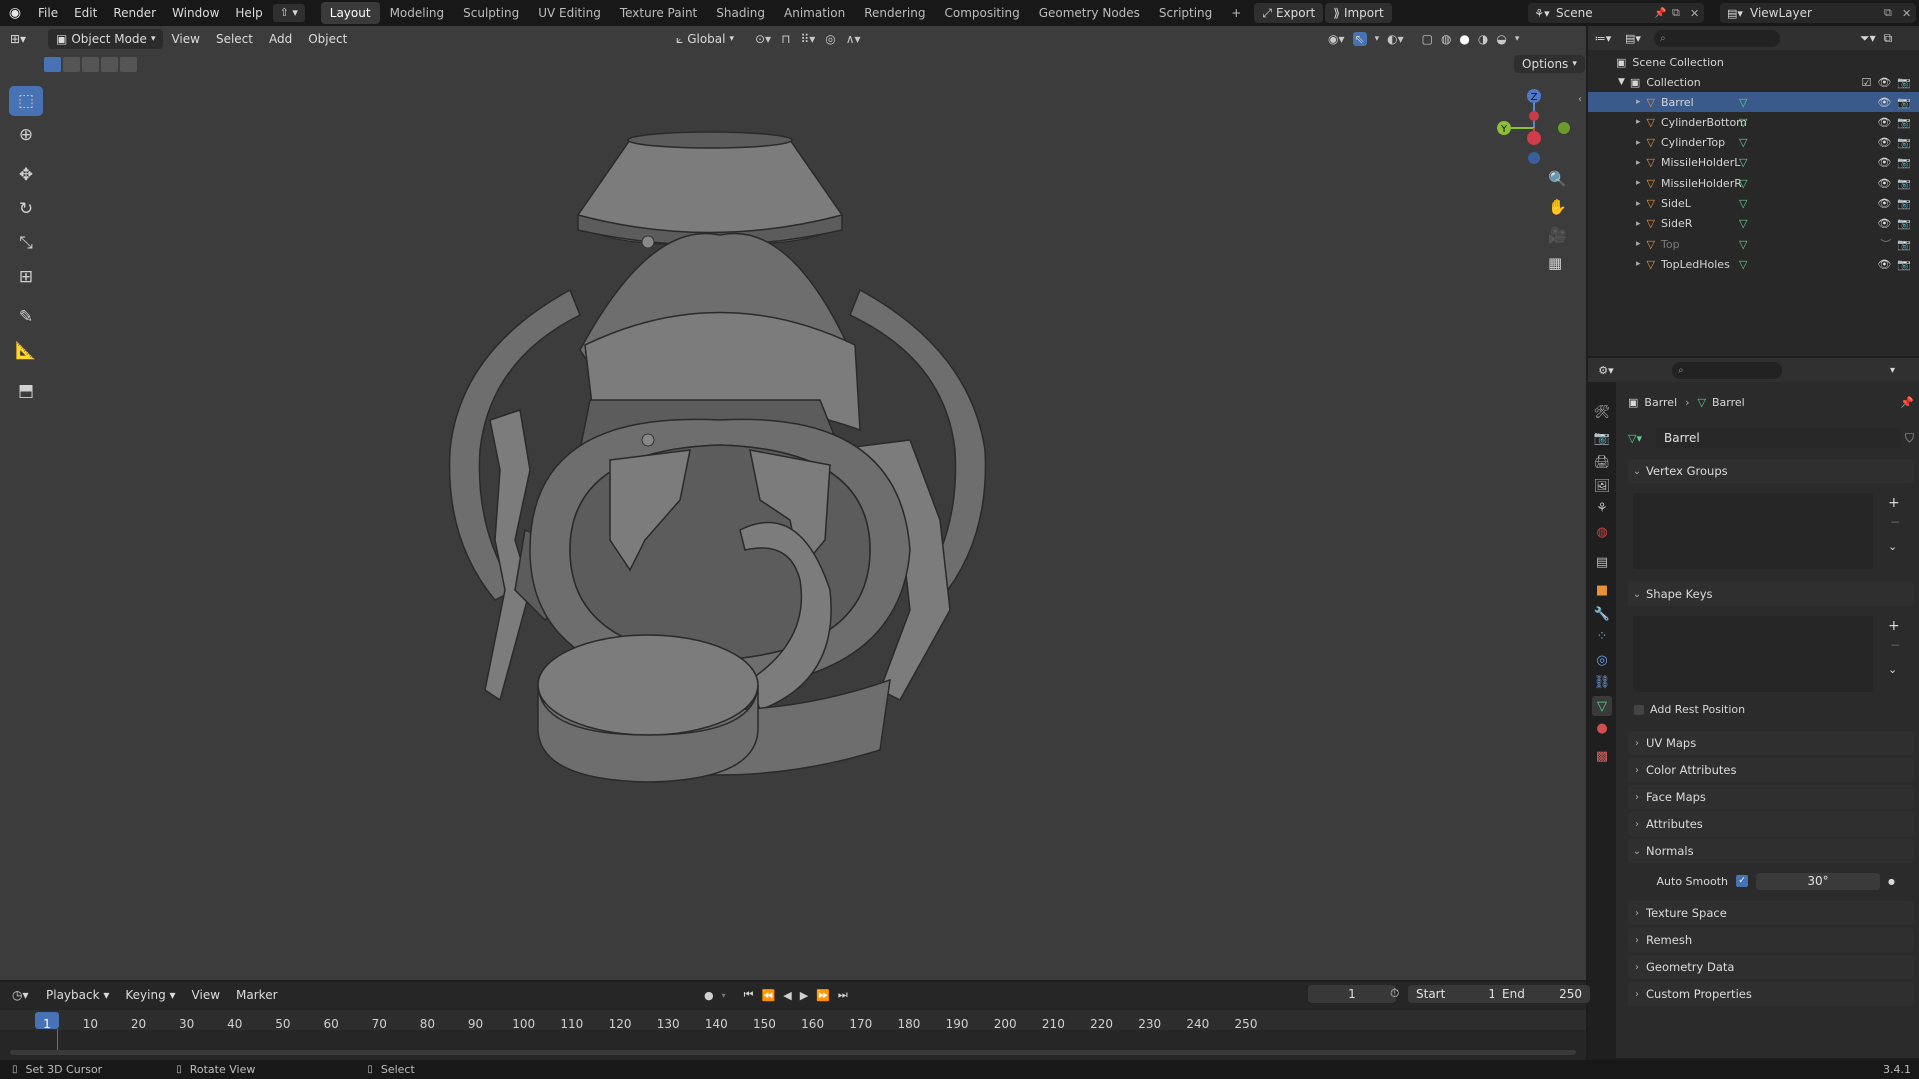 The width and height of the screenshot is (1919, 1079). I want to click on outliner-object-row: ▸ ▽ CylinderTop ▽ 👁 📷, so click(1753, 143).